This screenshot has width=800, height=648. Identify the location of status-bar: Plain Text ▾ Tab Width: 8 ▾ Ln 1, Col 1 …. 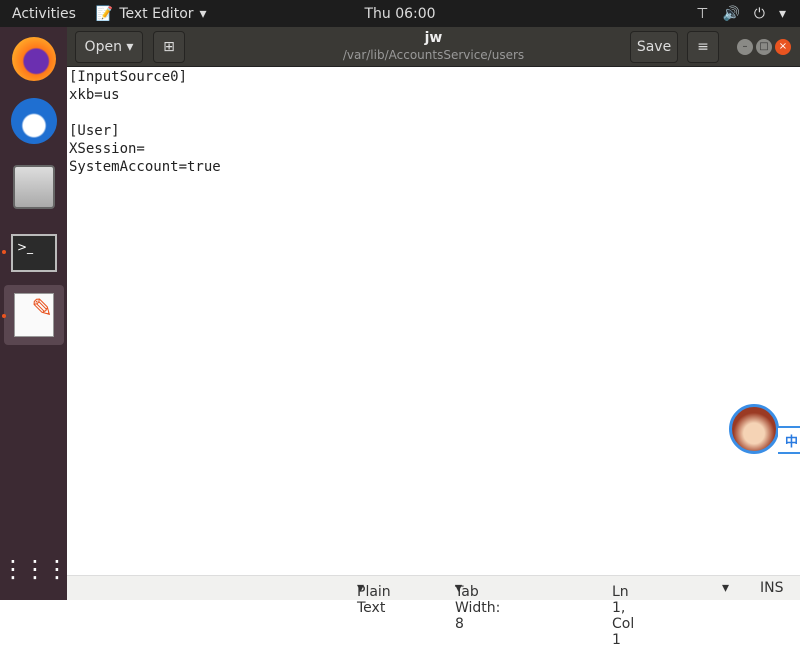
(433, 611).